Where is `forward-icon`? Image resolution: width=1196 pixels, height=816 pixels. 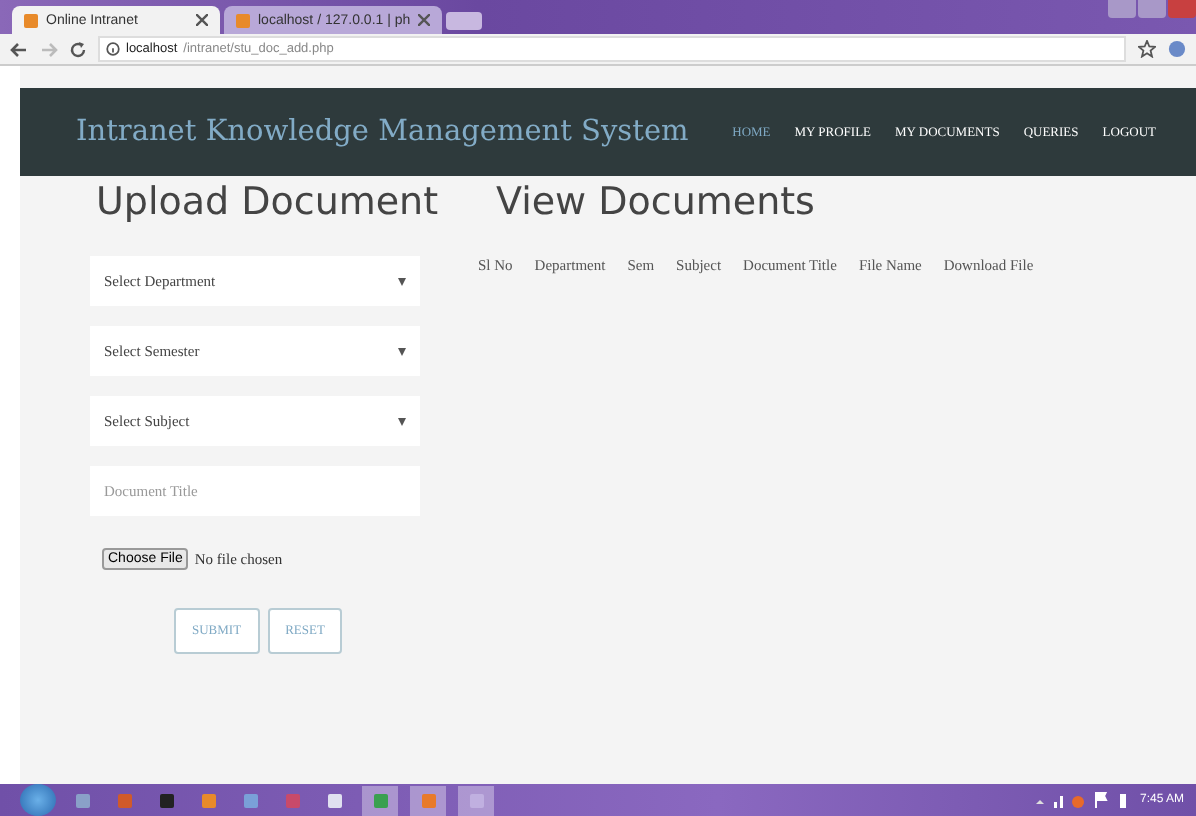
forward-icon is located at coordinates (49, 49).